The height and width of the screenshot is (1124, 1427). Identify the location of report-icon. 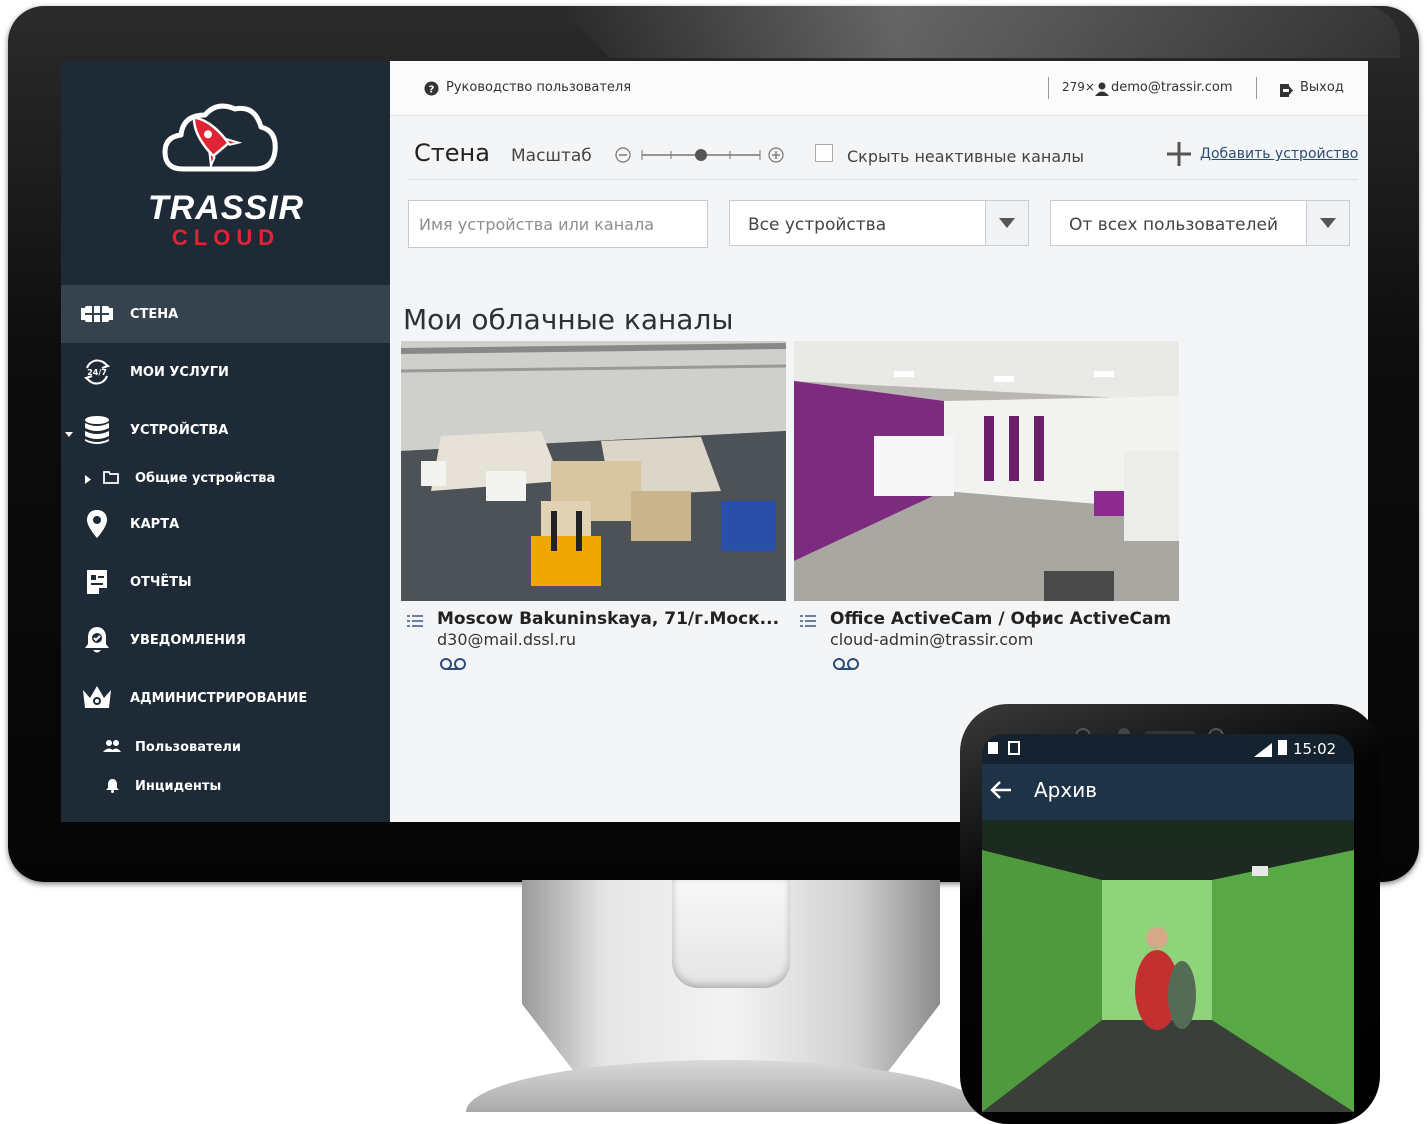
(97, 582).